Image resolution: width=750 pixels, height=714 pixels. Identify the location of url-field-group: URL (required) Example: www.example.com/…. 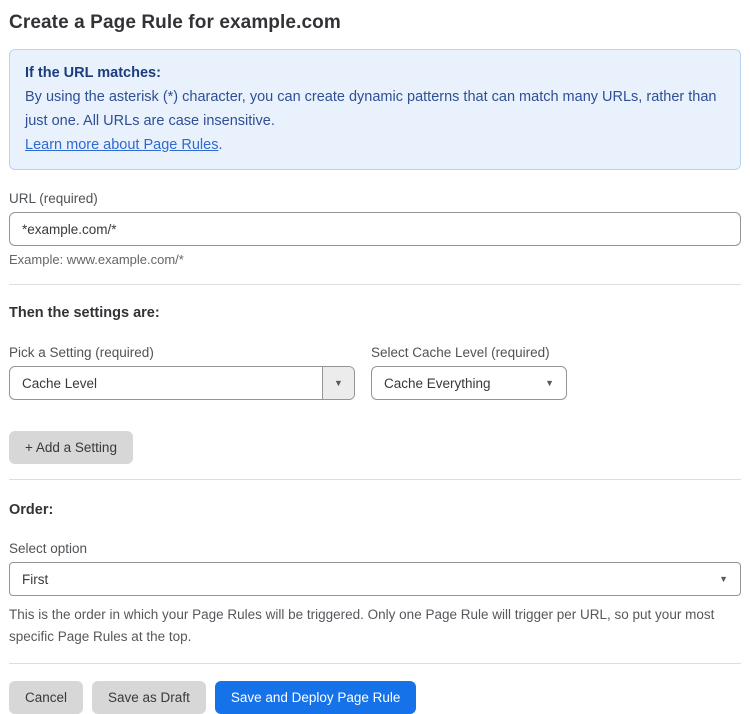
(375, 229).